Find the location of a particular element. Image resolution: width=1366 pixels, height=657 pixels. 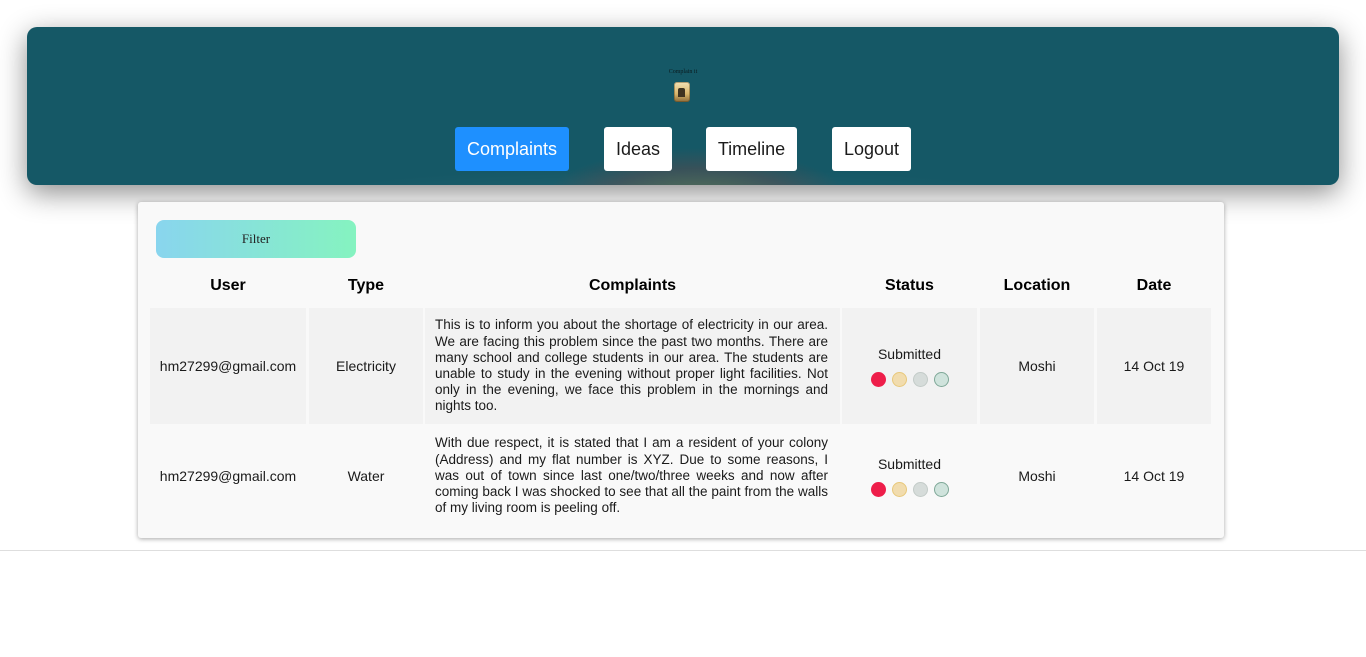

row1-status-cell: Submitted is located at coordinates (909, 366).